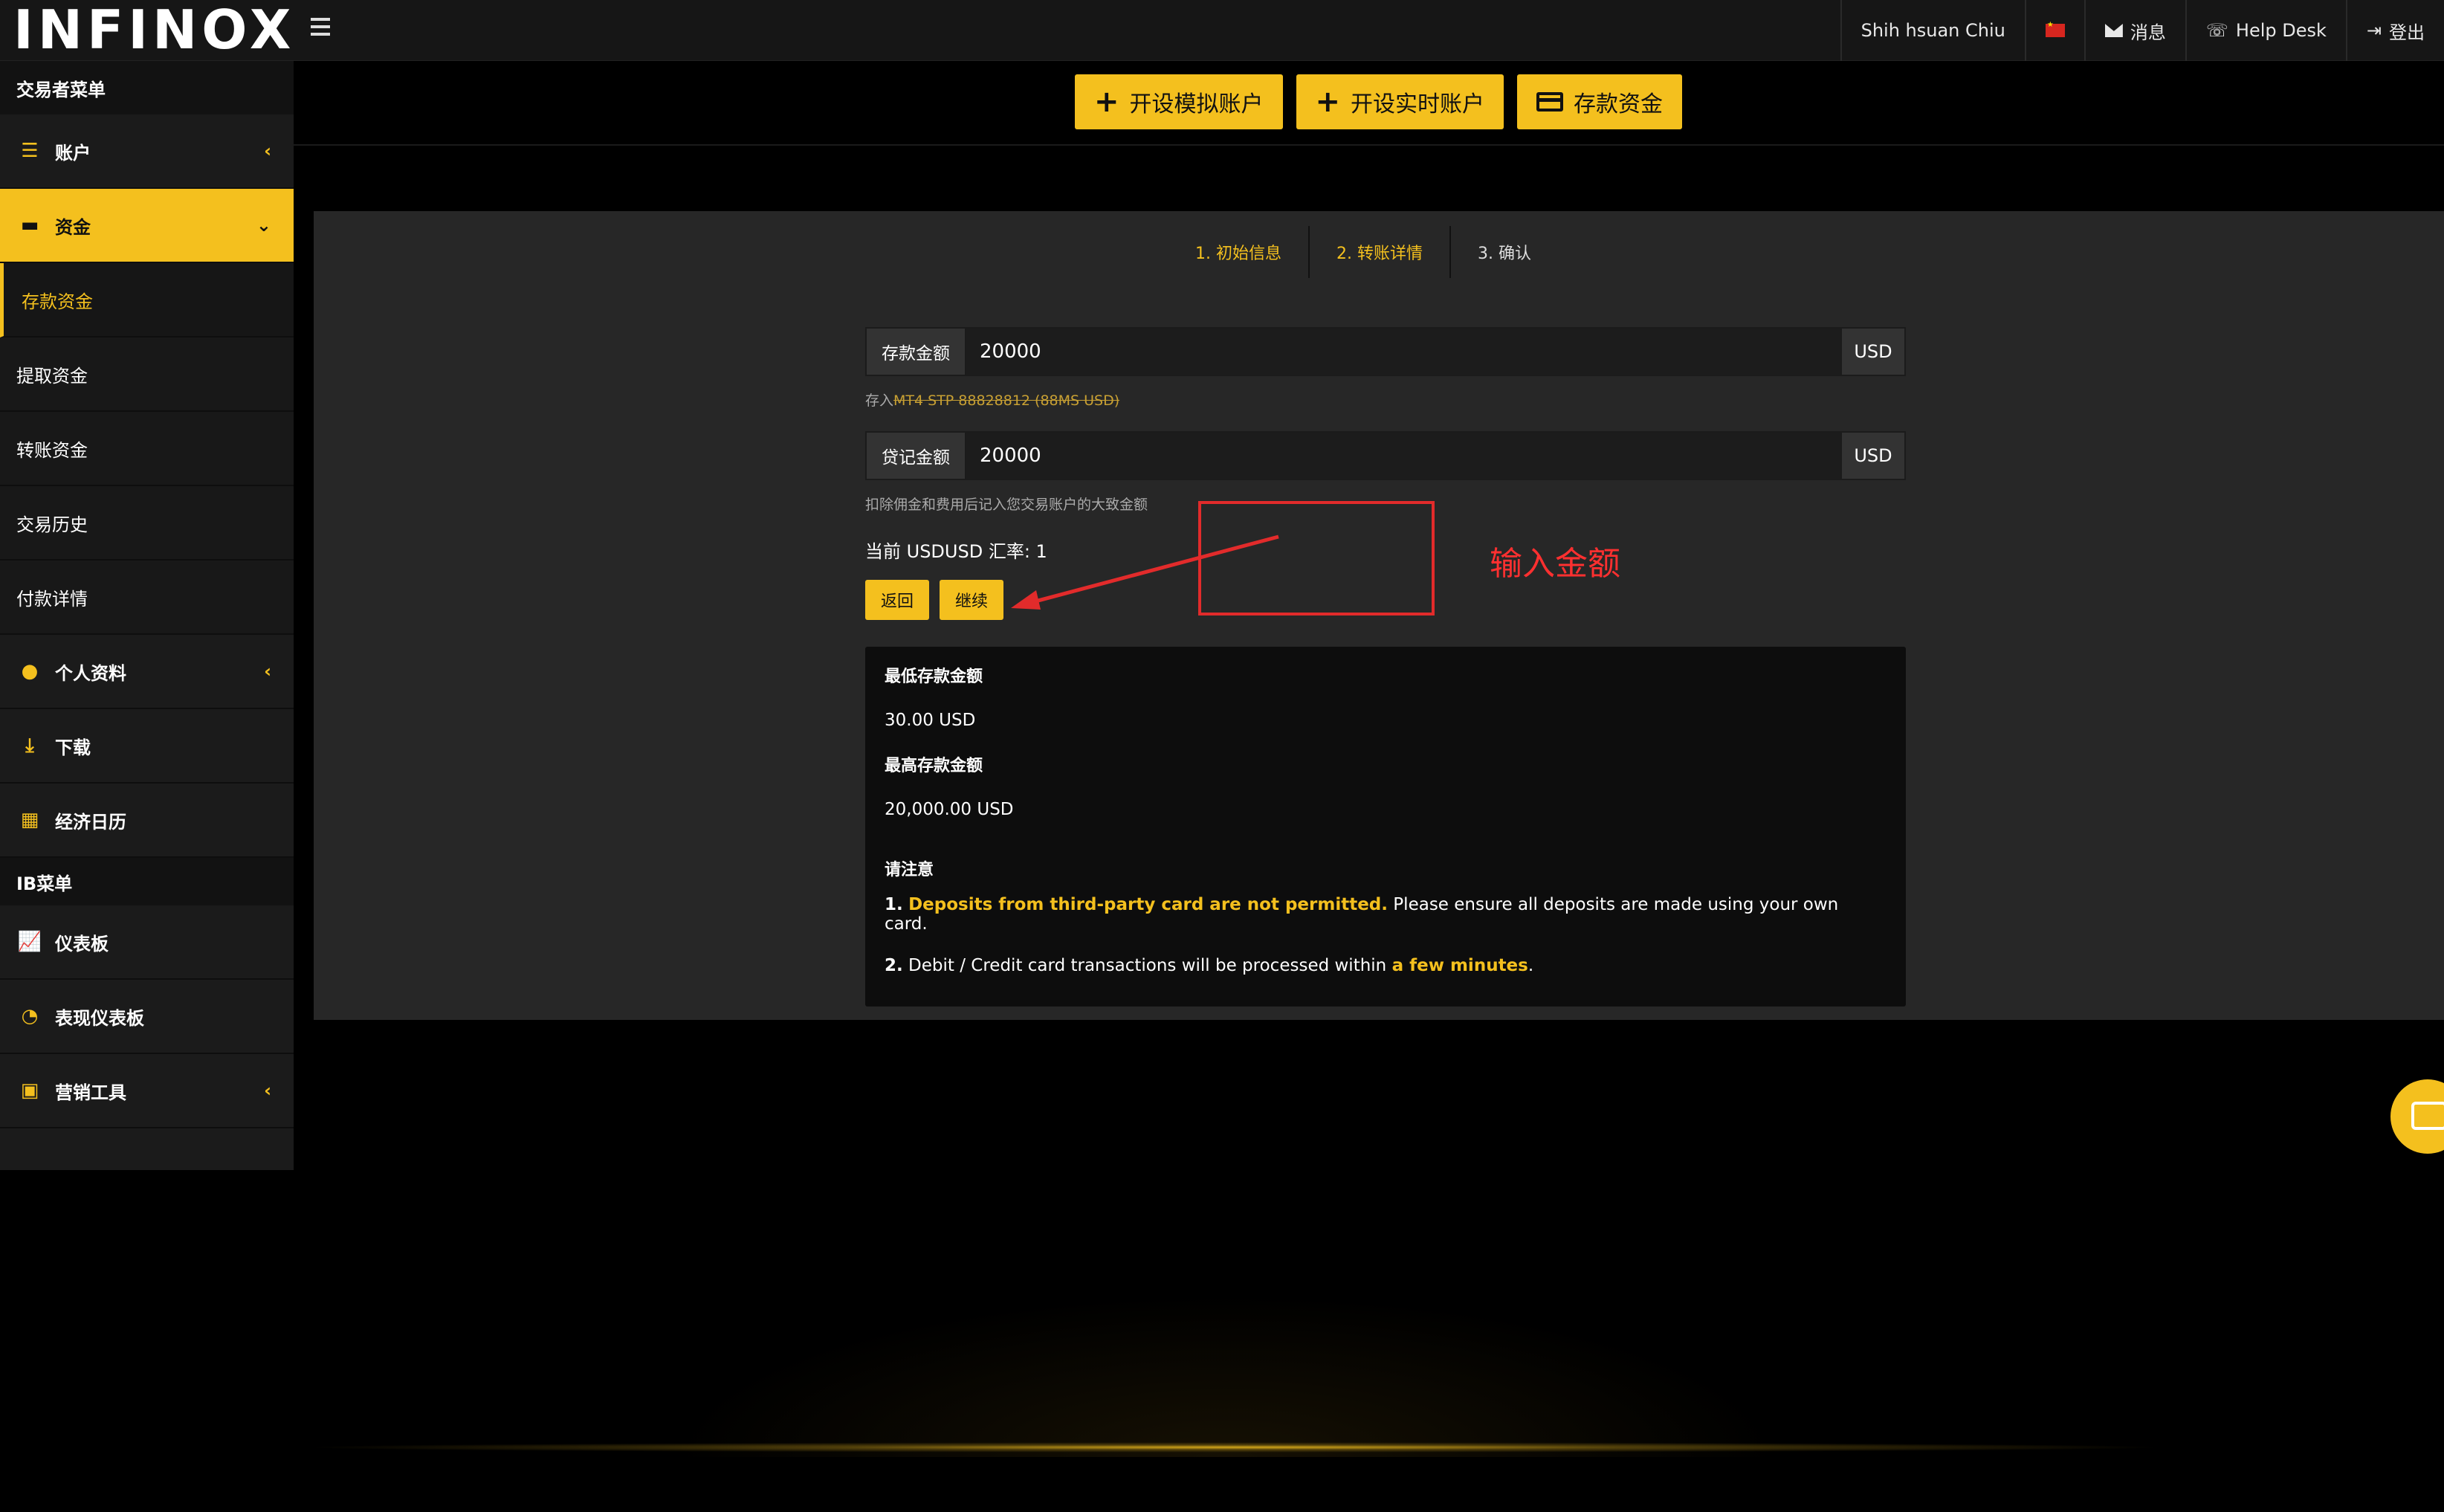  Describe the element at coordinates (147, 300) in the screenshot. I see `sidebar-item-deposit: 存款资金` at that location.